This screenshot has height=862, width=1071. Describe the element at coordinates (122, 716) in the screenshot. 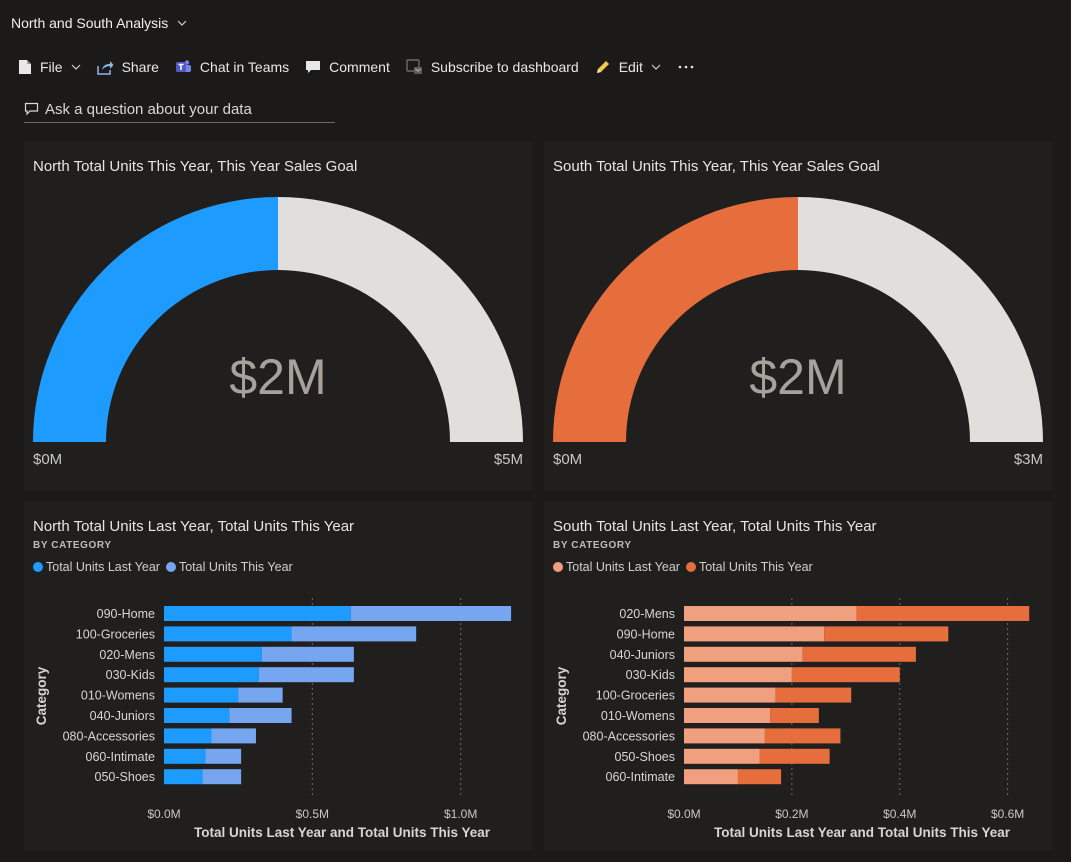

I see `category-label: 040-Juniors` at that location.